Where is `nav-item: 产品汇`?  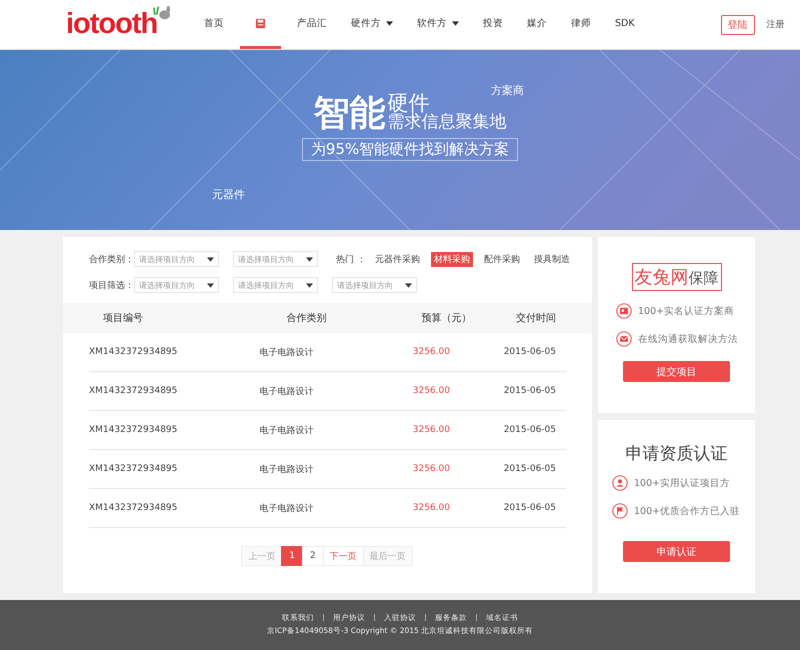
nav-item: 产品汇 is located at coordinates (312, 24).